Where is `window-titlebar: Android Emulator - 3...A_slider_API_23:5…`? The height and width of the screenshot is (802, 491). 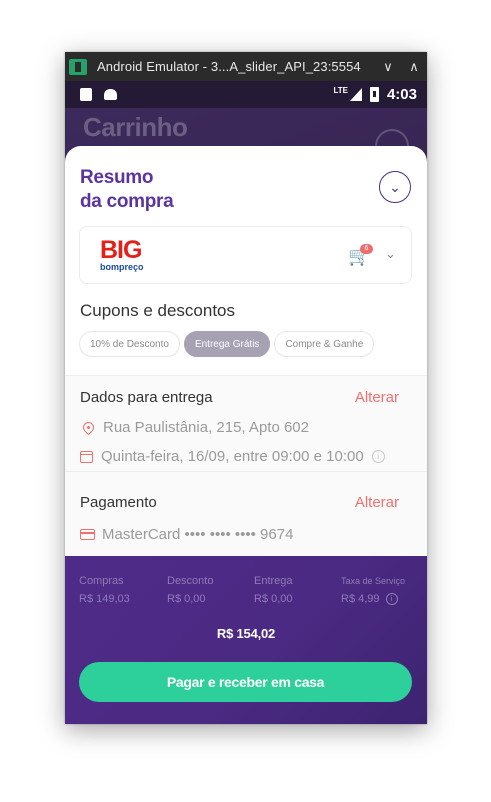 window-titlebar: Android Emulator - 3...A_slider_API_23:5… is located at coordinates (246, 66).